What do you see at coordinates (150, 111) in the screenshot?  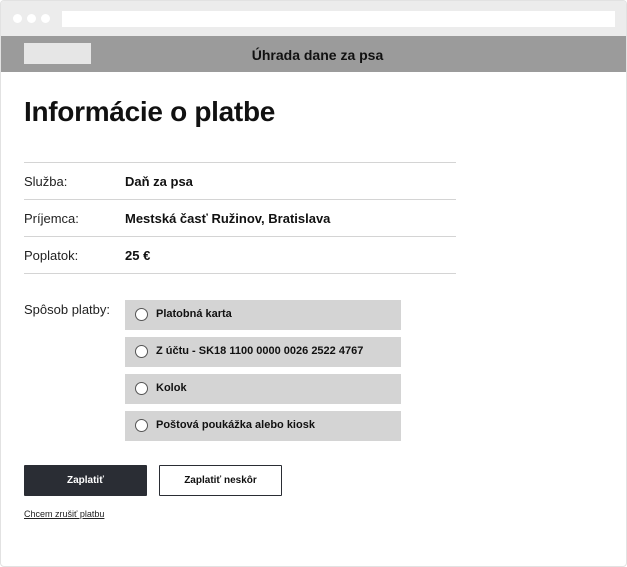 I see `page-title: Informácie o platbe` at bounding box center [150, 111].